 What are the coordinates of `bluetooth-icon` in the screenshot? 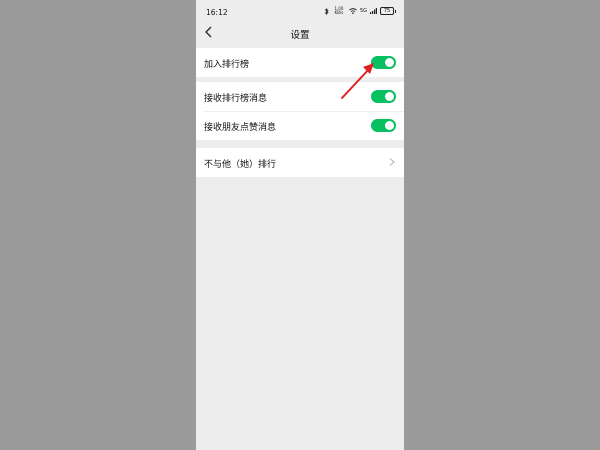 It's located at (326, 11).